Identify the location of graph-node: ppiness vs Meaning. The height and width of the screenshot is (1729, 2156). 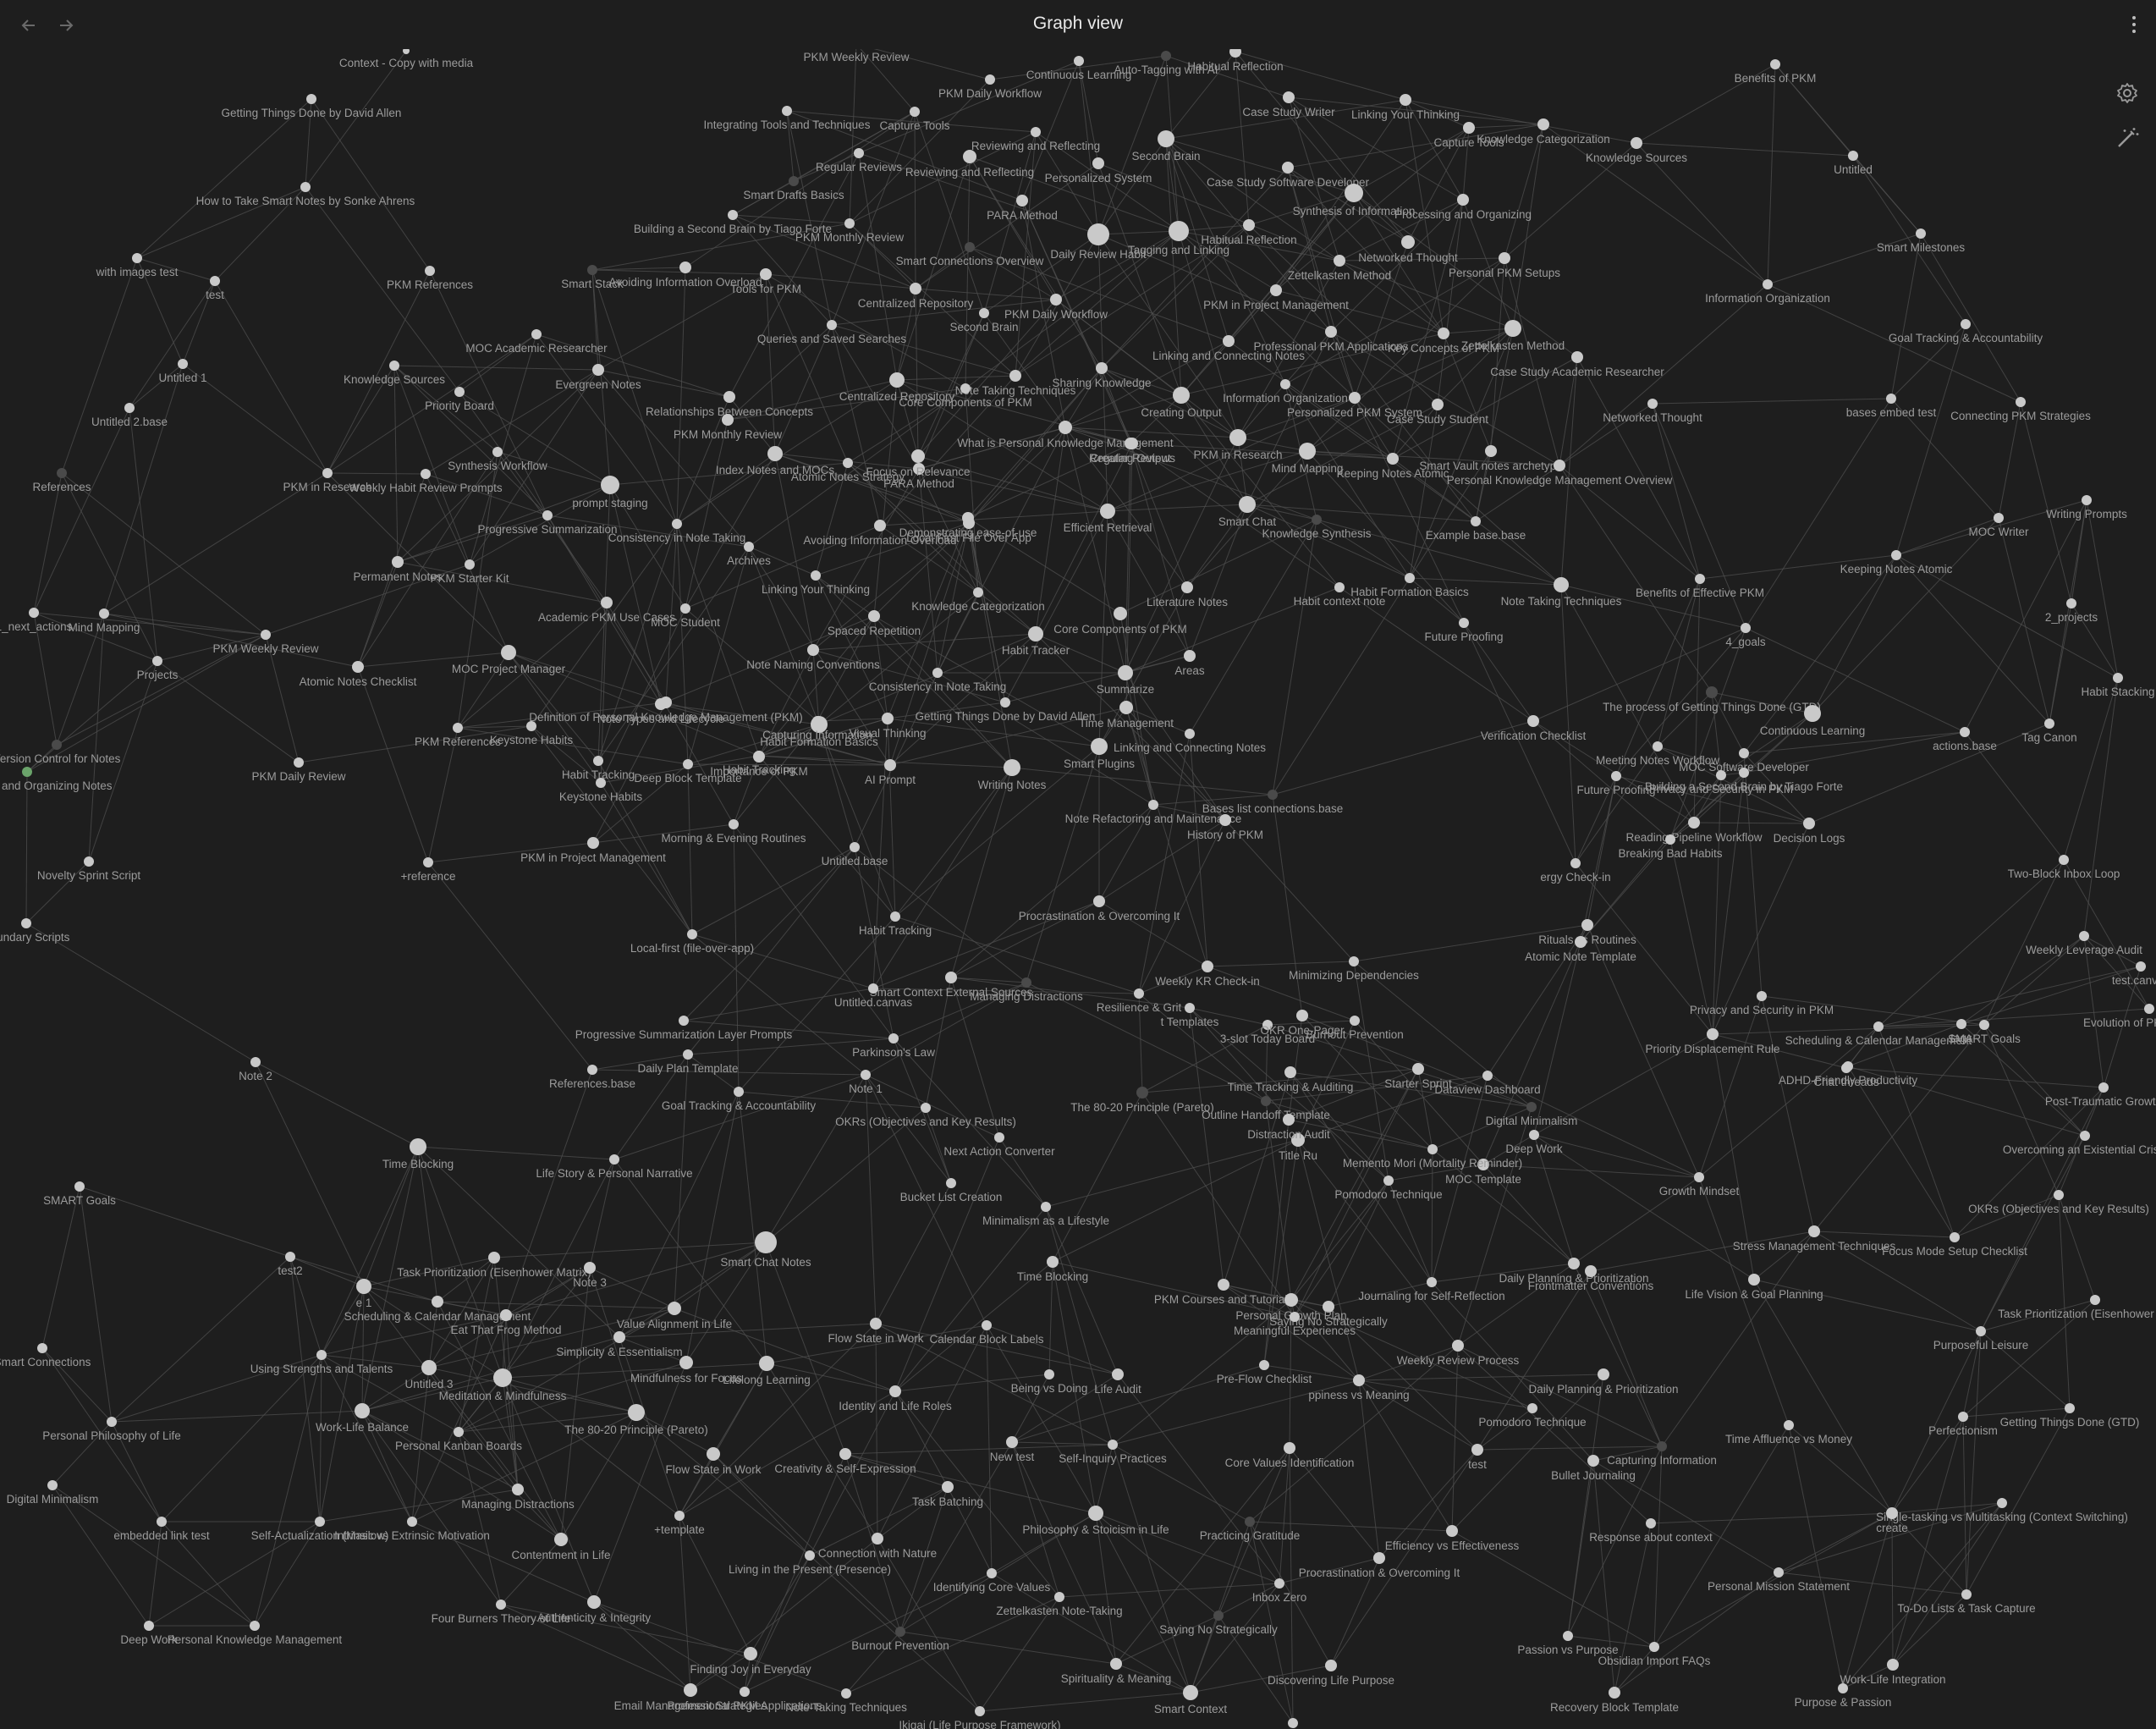
(1359, 1387).